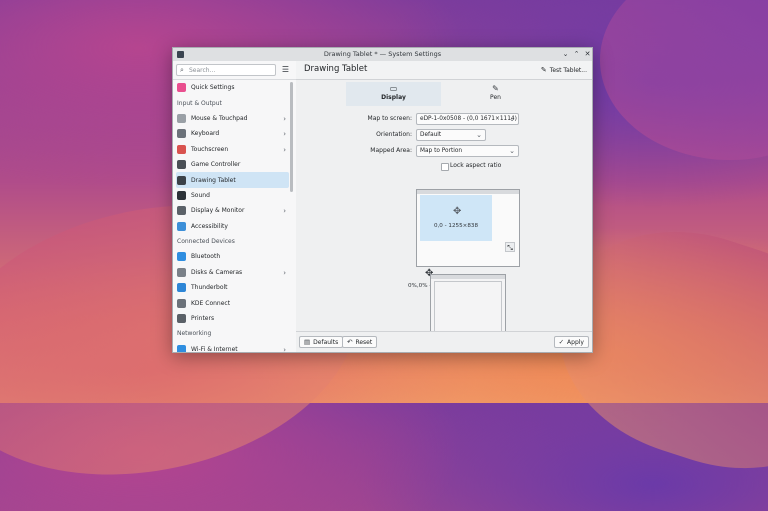 The width and height of the screenshot is (768, 511). I want to click on sidebar-item-mouse-touchpad: Mouse & Touchpad ›, so click(231, 118).